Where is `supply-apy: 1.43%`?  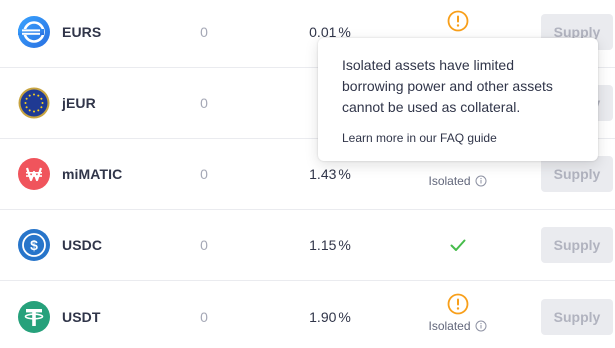
supply-apy: 1.43% is located at coordinates (330, 174).